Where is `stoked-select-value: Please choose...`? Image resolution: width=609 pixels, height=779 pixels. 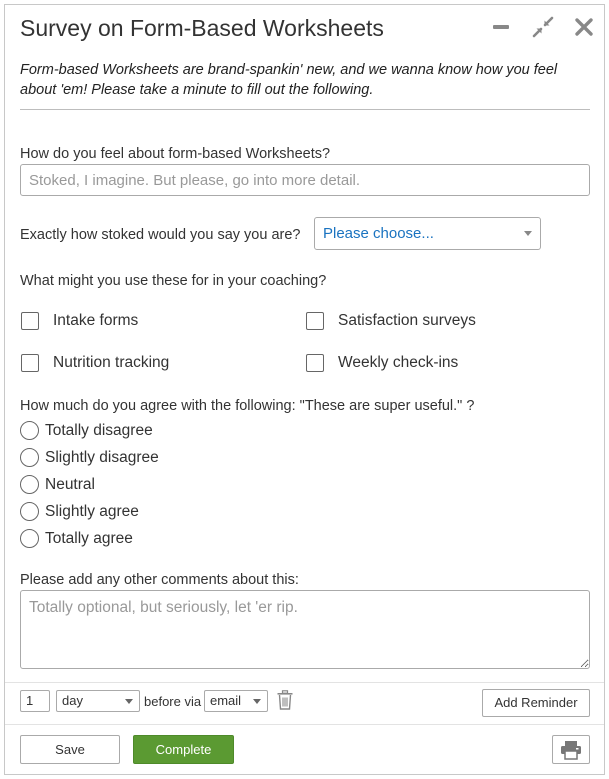
stoked-select-value: Please choose... is located at coordinates (378, 233).